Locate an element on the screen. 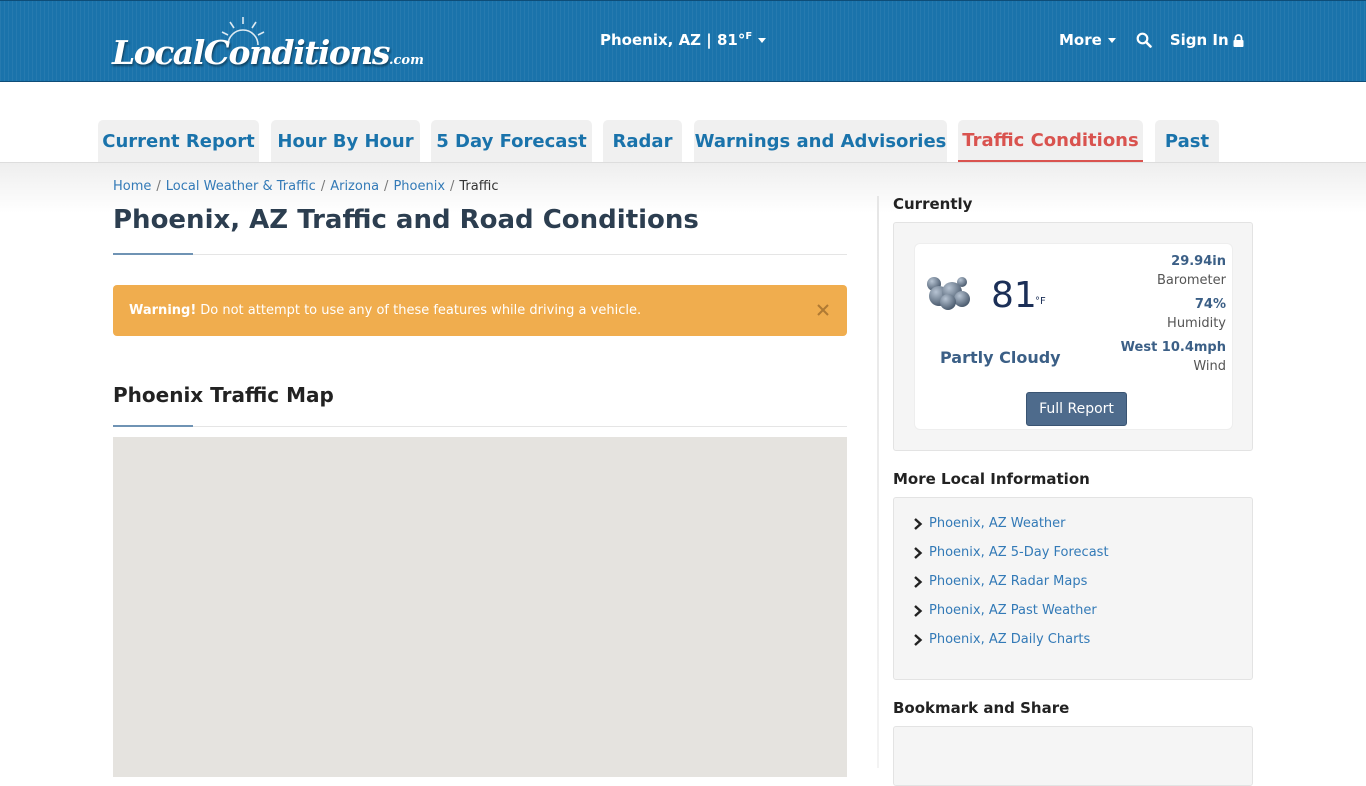  breadcrumb-phoenix: Phoenix is located at coordinates (419, 186).